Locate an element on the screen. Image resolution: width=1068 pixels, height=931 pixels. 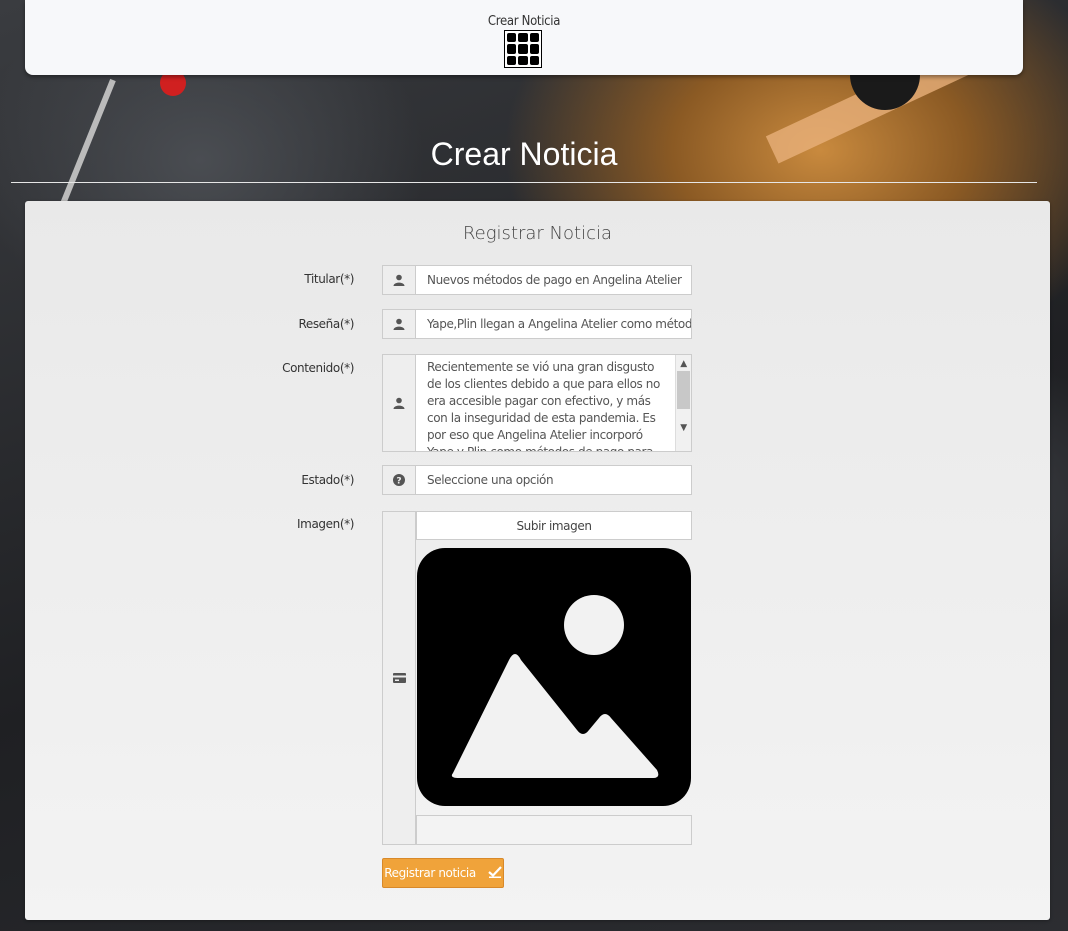
grid-icon is located at coordinates (523, 49).